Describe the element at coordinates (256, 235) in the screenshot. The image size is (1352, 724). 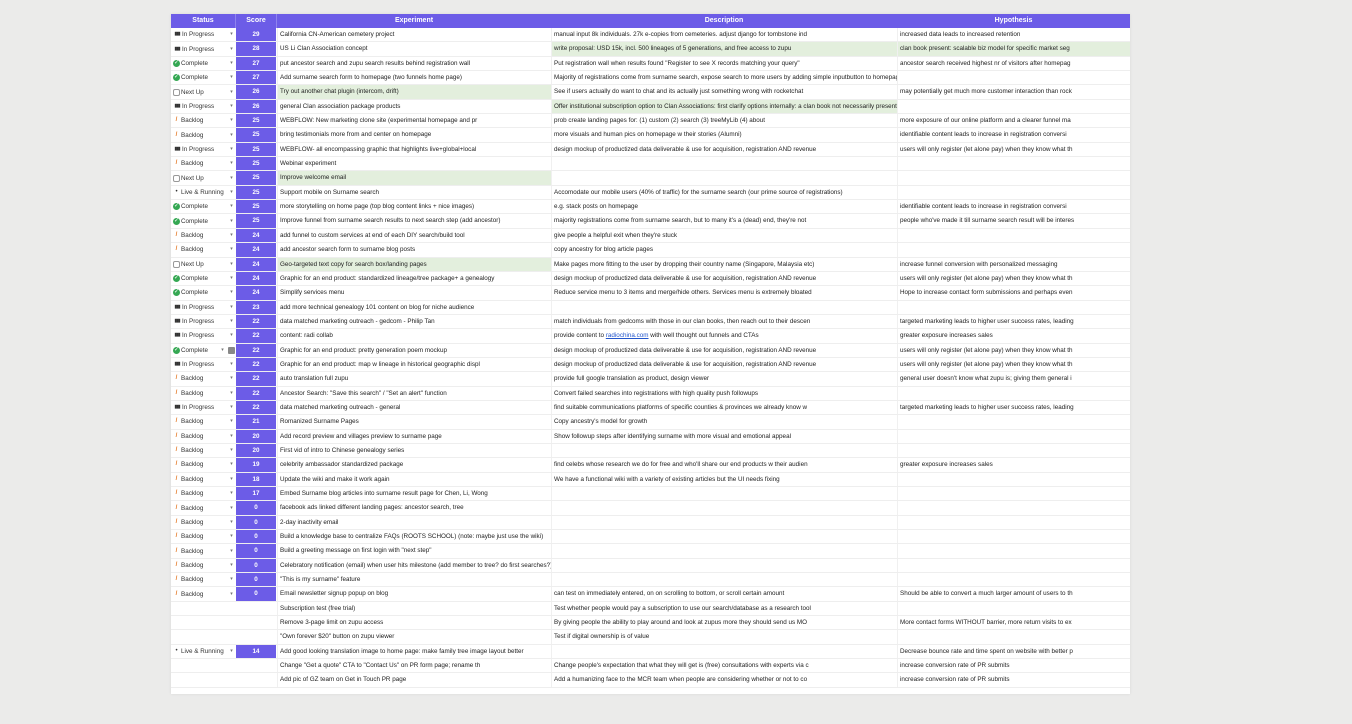
I see `score-cell: 24` at that location.